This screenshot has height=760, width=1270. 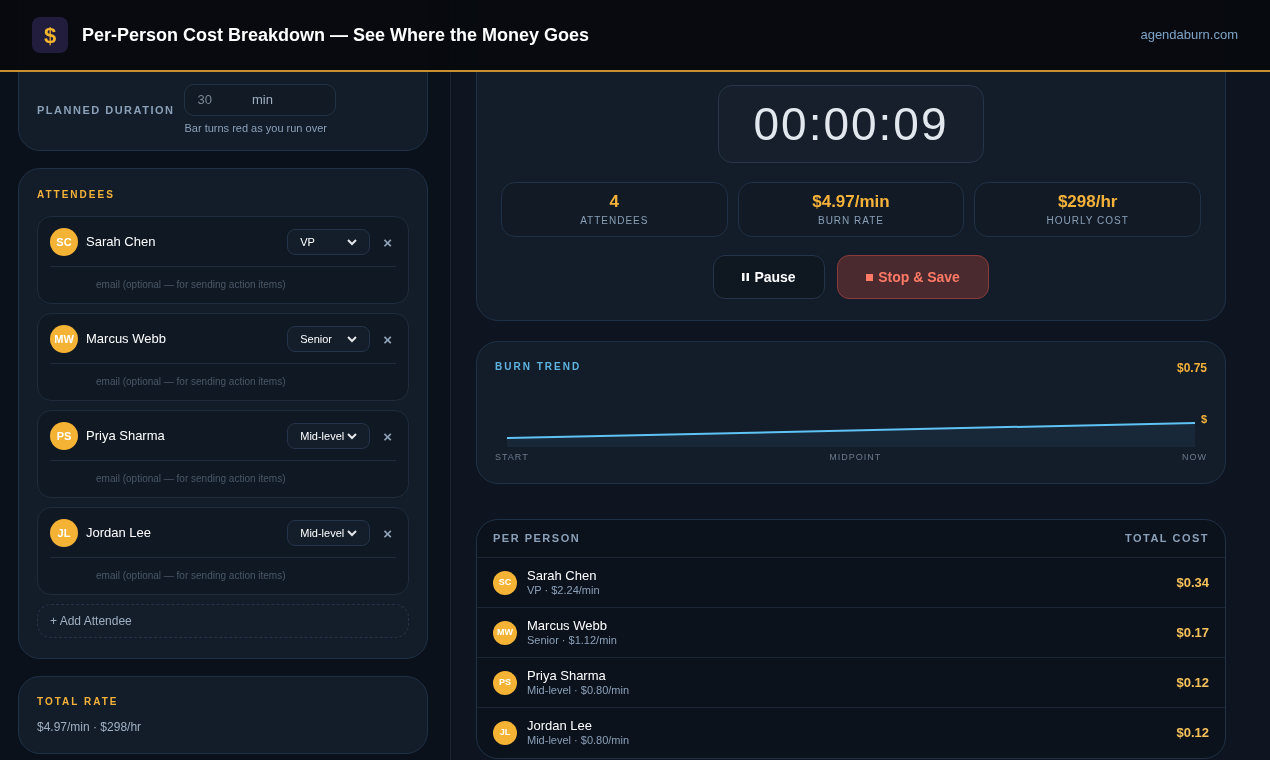 What do you see at coordinates (614, 220) in the screenshot?
I see `stat-label: ATTENDEES` at bounding box center [614, 220].